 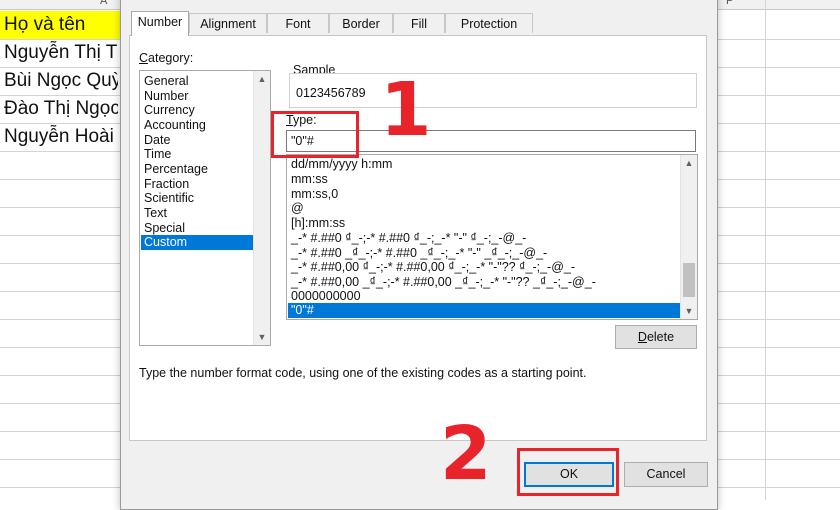 I want to click on cell-name-header: Họ và tên, so click(x=61, y=25).